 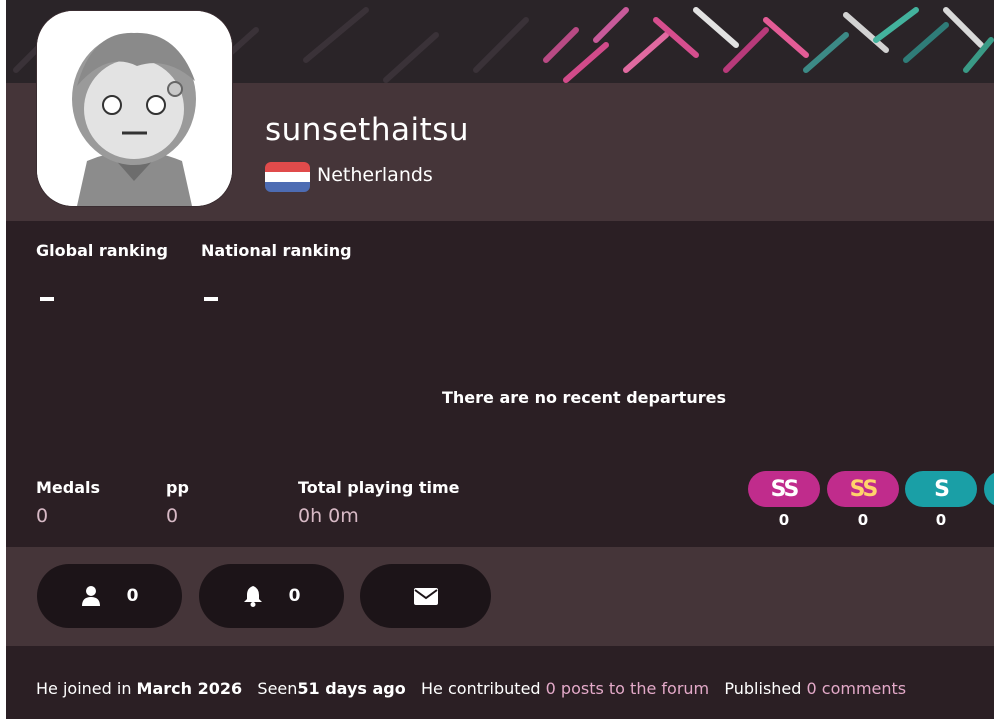 What do you see at coordinates (584, 397) in the screenshot?
I see `no-departures-message: There are no recent departures` at bounding box center [584, 397].